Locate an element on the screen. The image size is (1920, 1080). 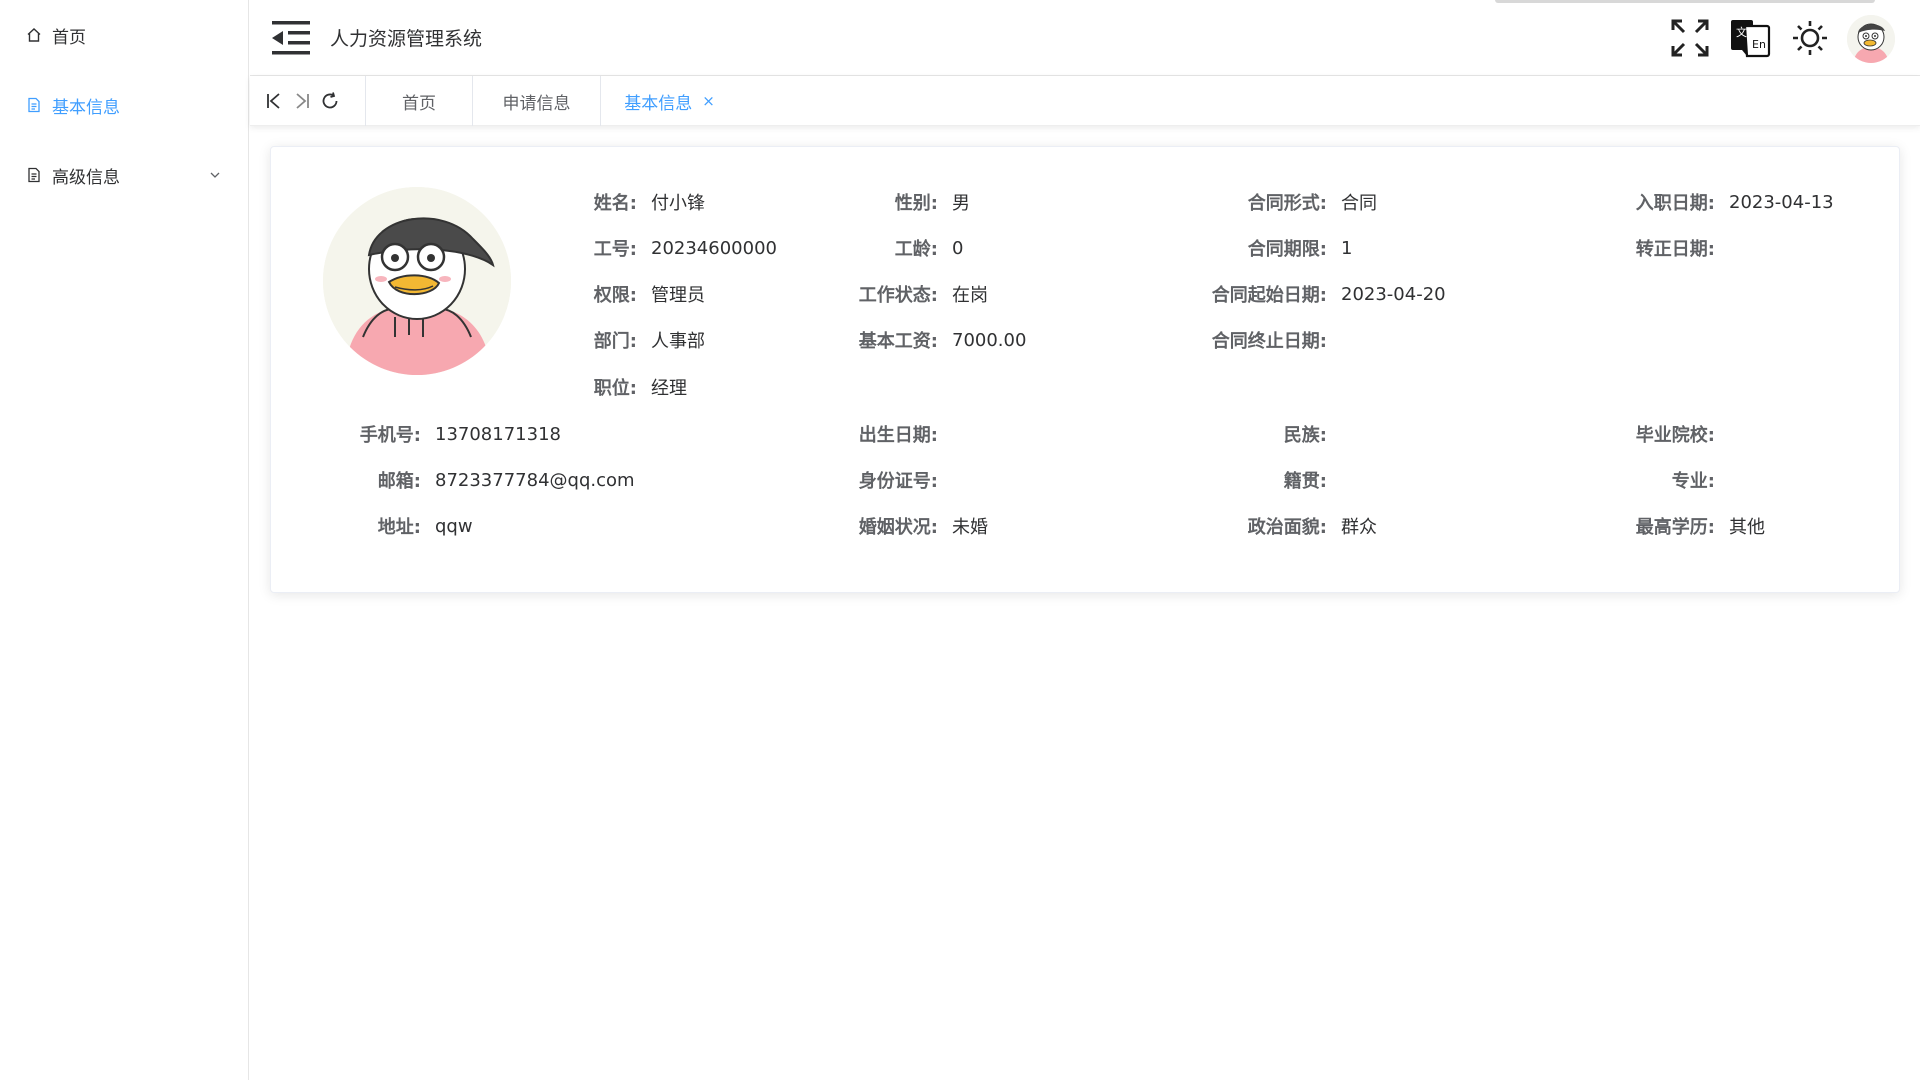
sidebar-item-label: 高级信息 is located at coordinates (86, 177).